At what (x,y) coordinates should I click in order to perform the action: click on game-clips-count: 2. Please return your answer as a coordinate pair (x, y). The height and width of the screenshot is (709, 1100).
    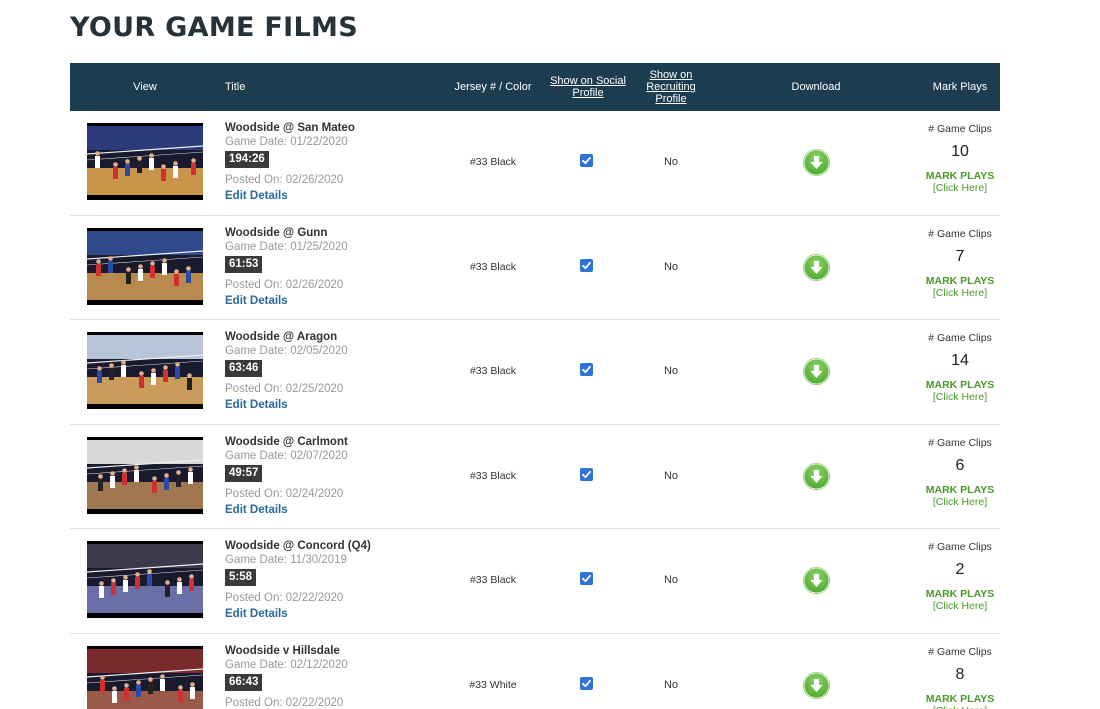
    Looking at the image, I should click on (960, 570).